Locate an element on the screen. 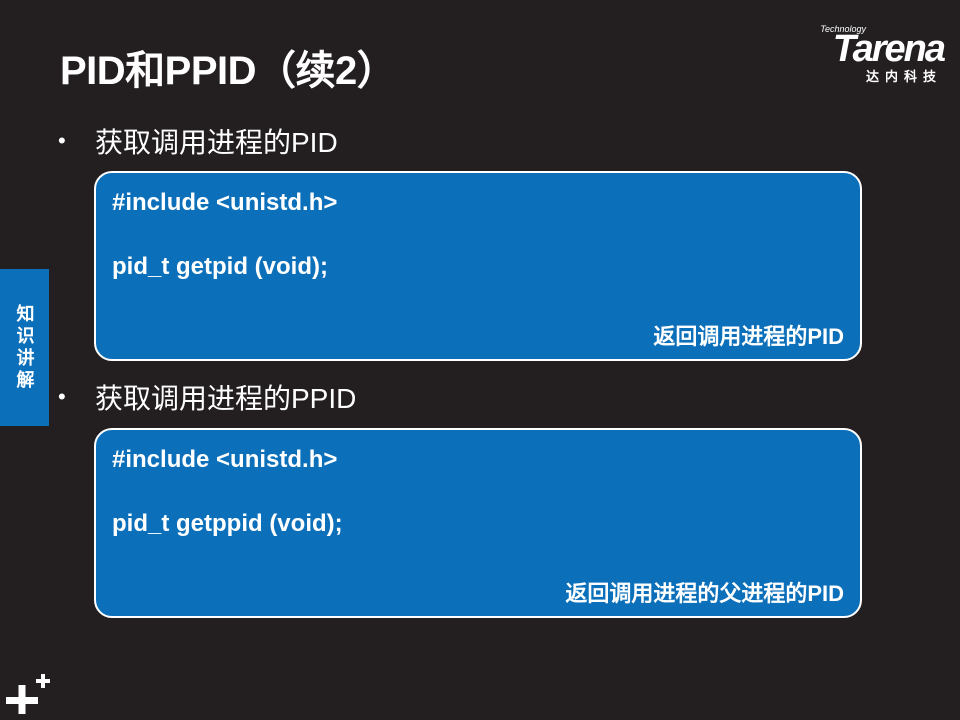 This screenshot has width=960, height=720. bullet-item-pid: • 获取调用进程的PID is located at coordinates (198, 141).